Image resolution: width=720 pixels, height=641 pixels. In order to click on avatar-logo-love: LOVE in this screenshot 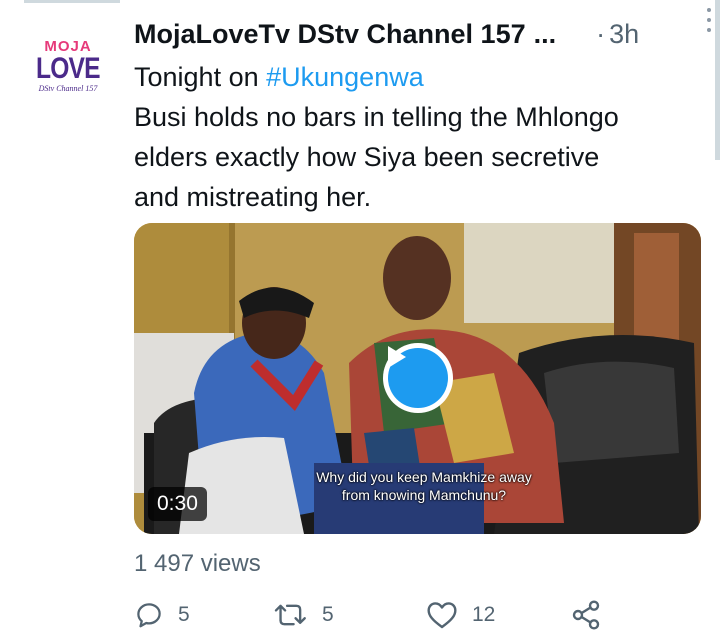, I will do `click(68, 68)`.